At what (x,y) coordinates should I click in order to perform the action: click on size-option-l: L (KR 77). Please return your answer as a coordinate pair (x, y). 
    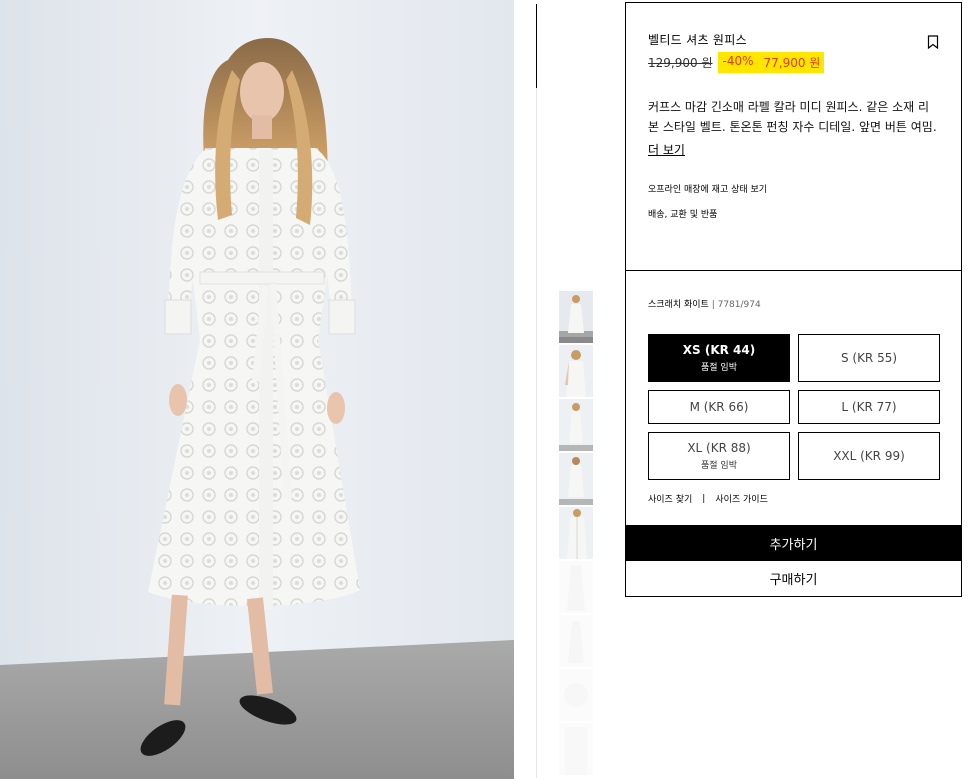
    Looking at the image, I should click on (869, 407).